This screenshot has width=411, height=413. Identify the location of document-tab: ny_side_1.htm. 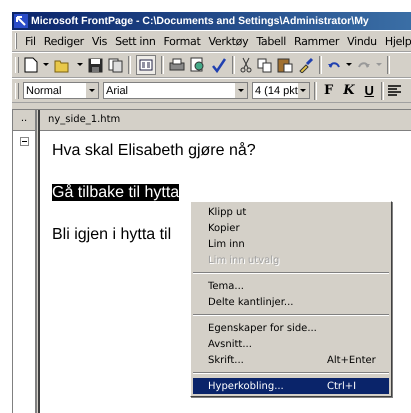
(225, 120).